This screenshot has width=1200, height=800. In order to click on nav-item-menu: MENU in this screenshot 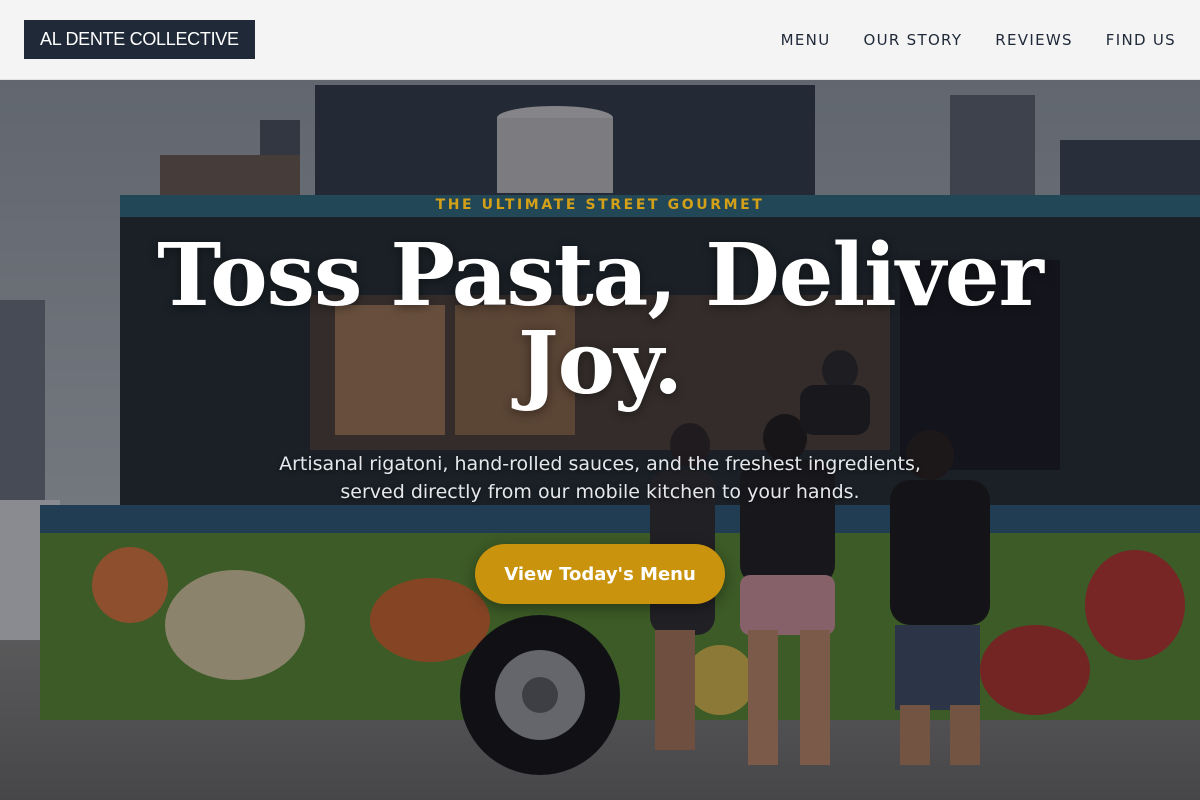, I will do `click(806, 40)`.